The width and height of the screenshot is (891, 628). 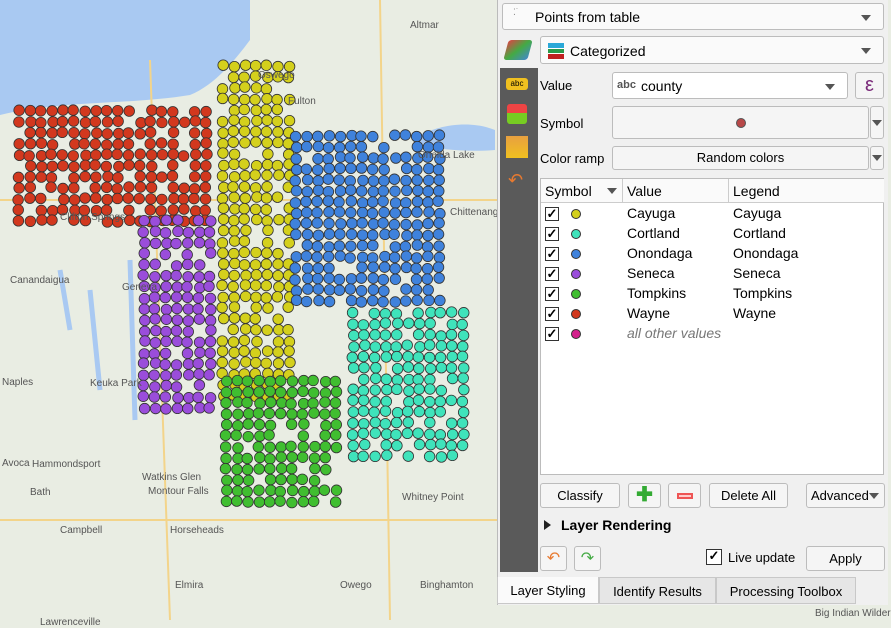 I want to click on category-row: ✓ Onondaga Onondaga, so click(x=712, y=254).